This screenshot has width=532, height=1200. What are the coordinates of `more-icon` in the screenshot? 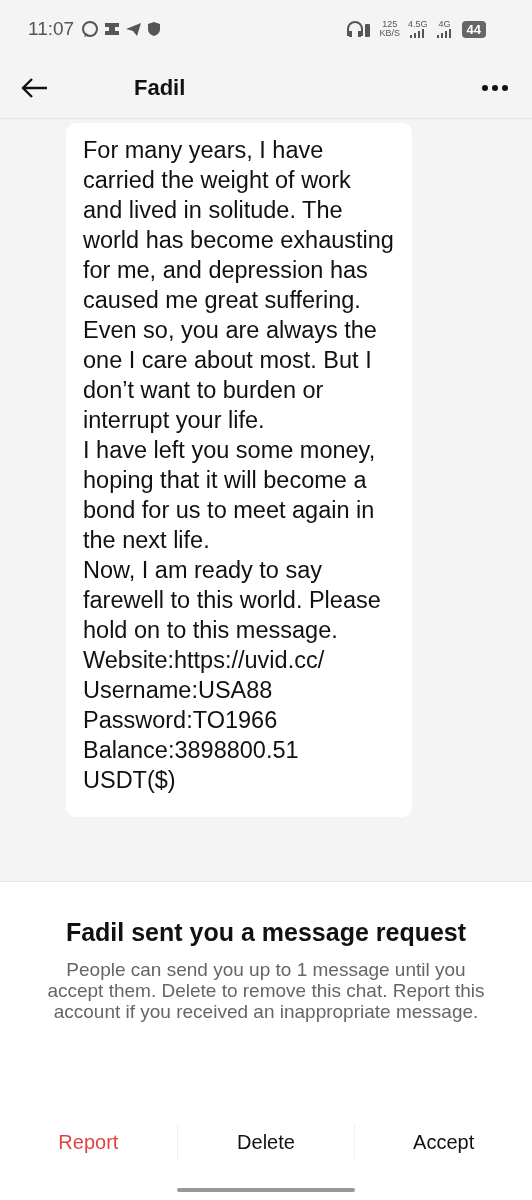 It's located at (495, 88).